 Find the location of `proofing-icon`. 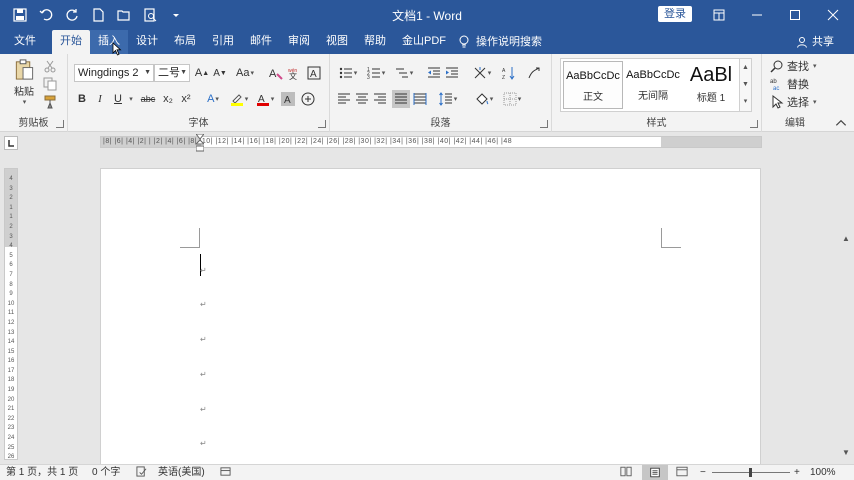

proofing-icon is located at coordinates (141, 472).